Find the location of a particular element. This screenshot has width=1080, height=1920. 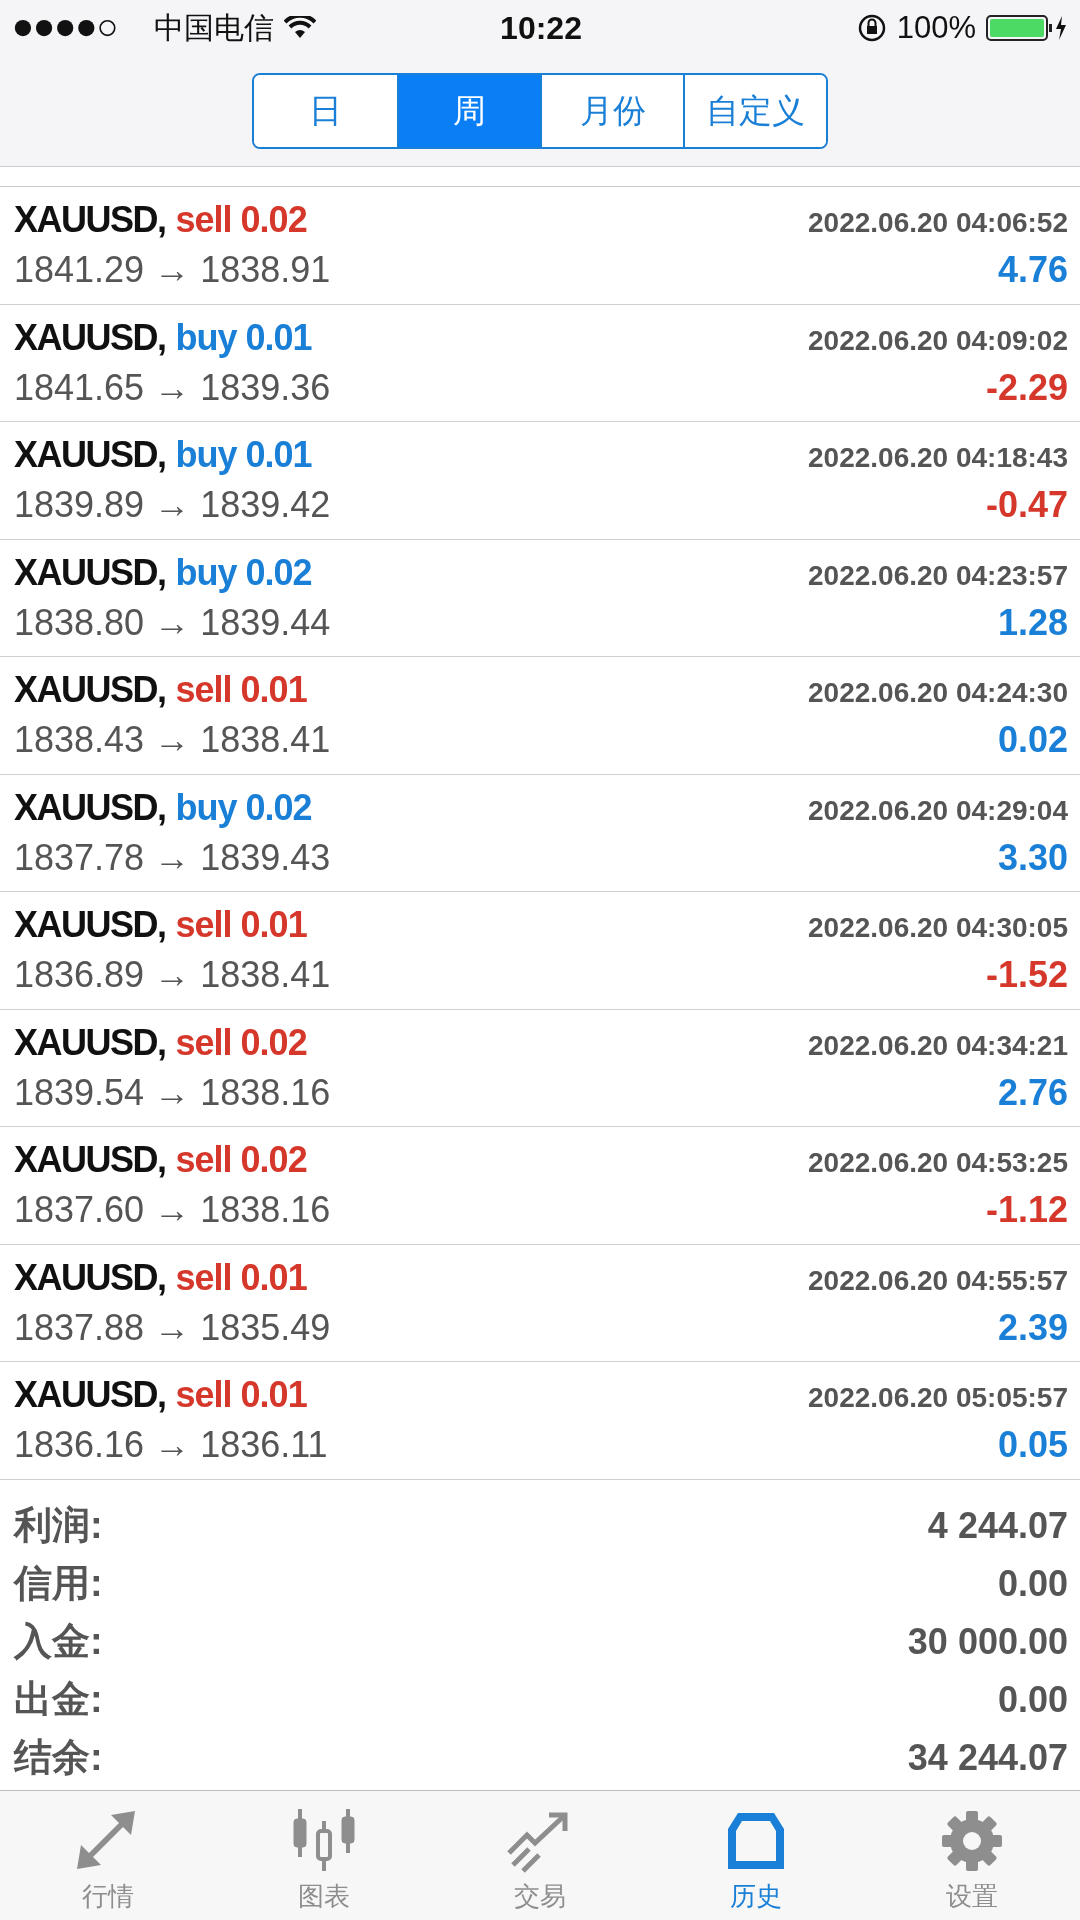

deal-profit: 4.76 is located at coordinates (1032, 270).